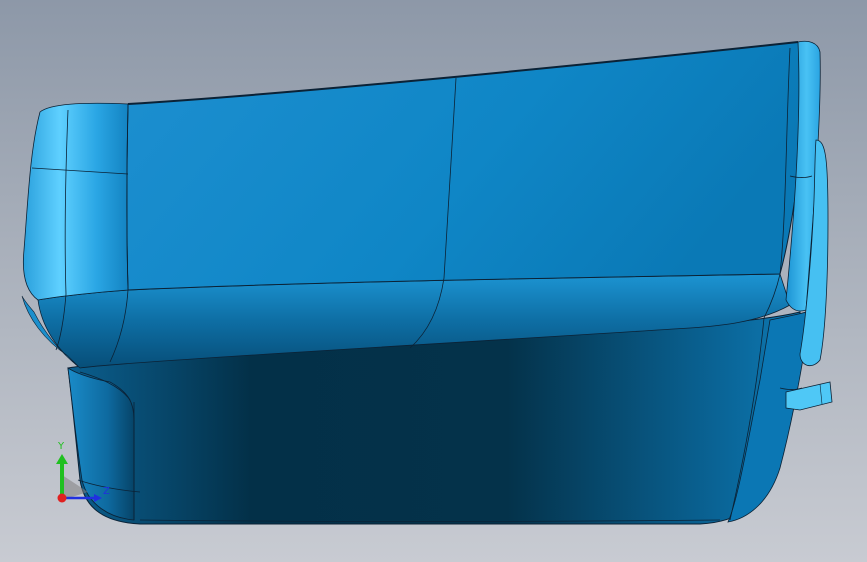 The height and width of the screenshot is (562, 867). Describe the element at coordinates (62, 498) in the screenshot. I see `triad-x-axis` at that location.